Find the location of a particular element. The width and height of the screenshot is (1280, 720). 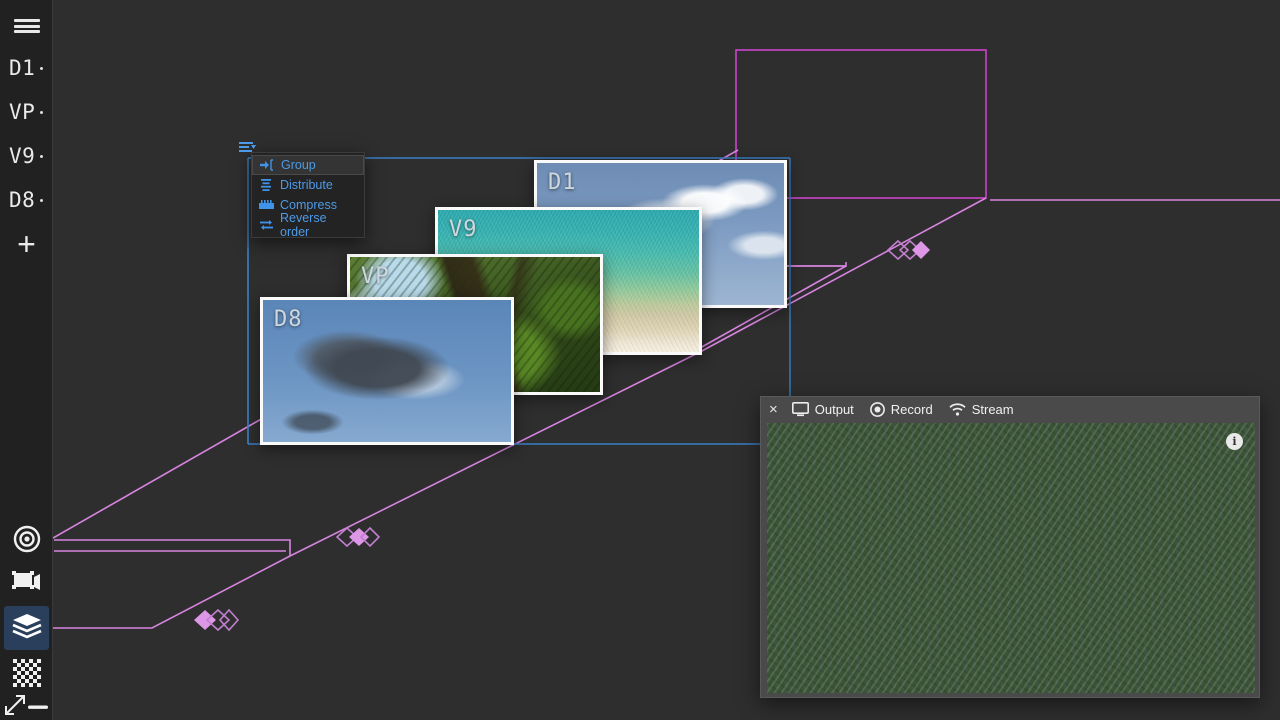

card-label: V9 is located at coordinates (463, 229).